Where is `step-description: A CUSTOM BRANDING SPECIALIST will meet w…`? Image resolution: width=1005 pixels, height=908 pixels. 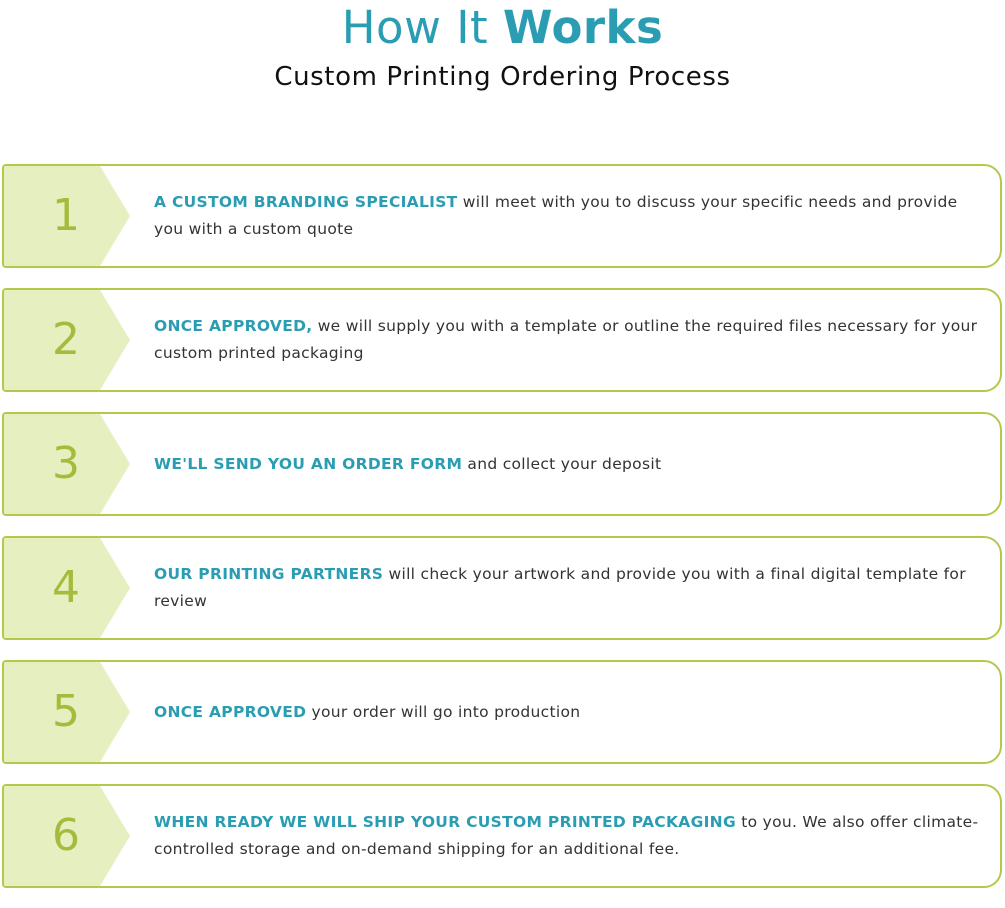 step-description: A CUSTOM BRANDING SPECIALIST will meet w… is located at coordinates (569, 216).